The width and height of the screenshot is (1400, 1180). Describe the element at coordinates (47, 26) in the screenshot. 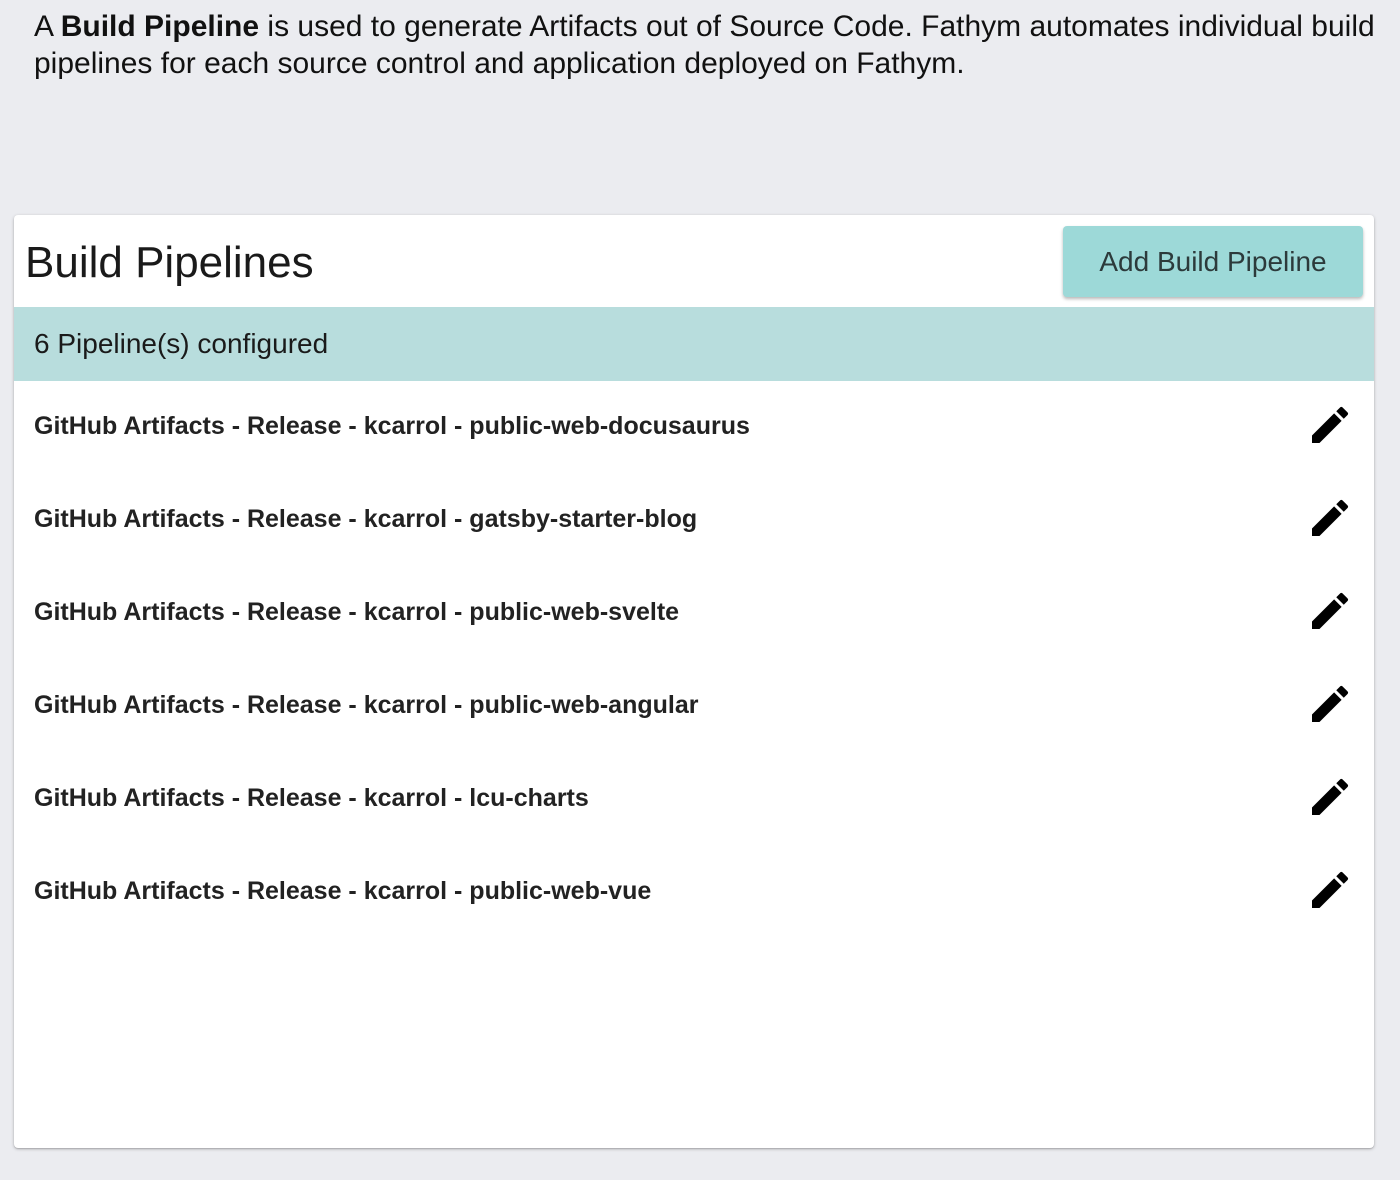

I see `intro-prefix: A` at that location.